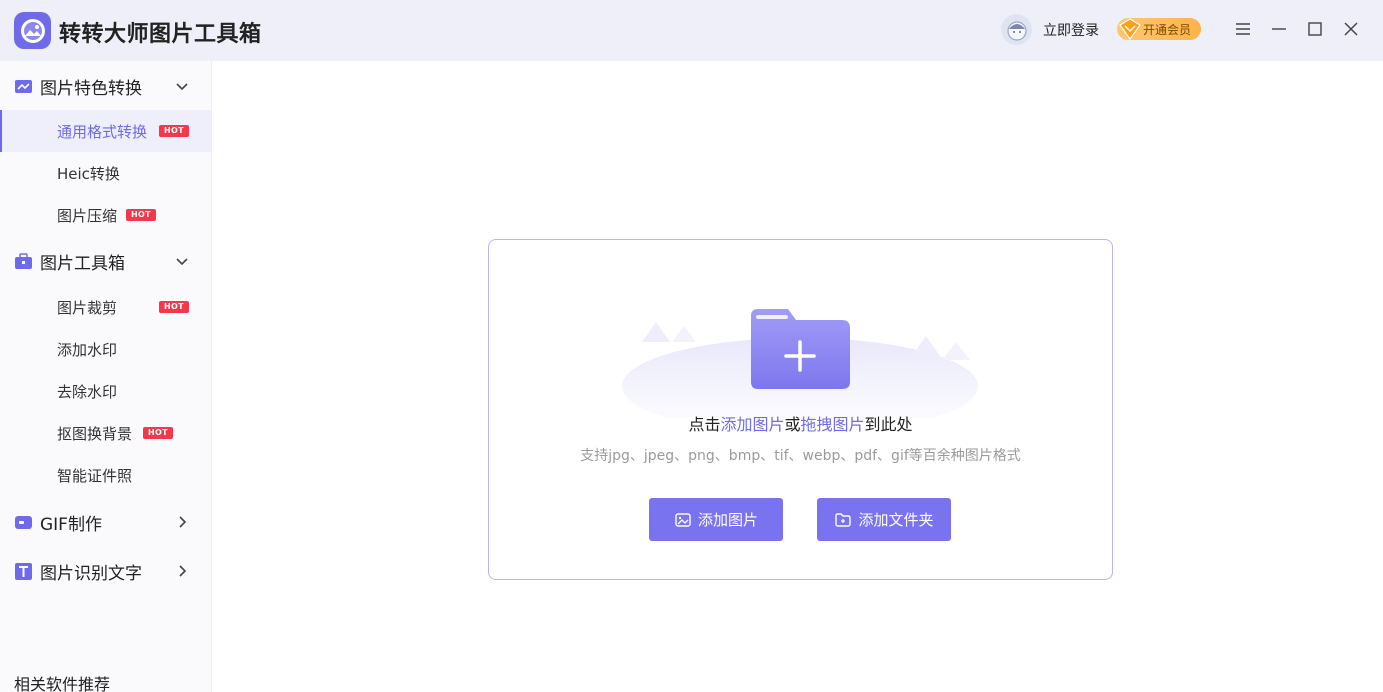 The image size is (1383, 692). I want to click on sidebar-item-format-convert: 通用格式转换 HOT, so click(105, 131).